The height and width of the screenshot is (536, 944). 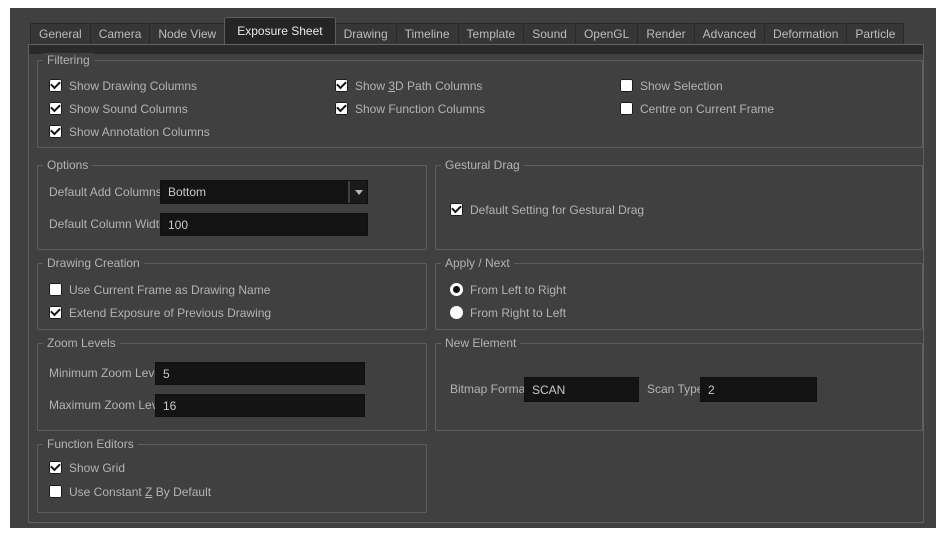 I want to click on maximum-zoom-level-input, so click(x=260, y=405).